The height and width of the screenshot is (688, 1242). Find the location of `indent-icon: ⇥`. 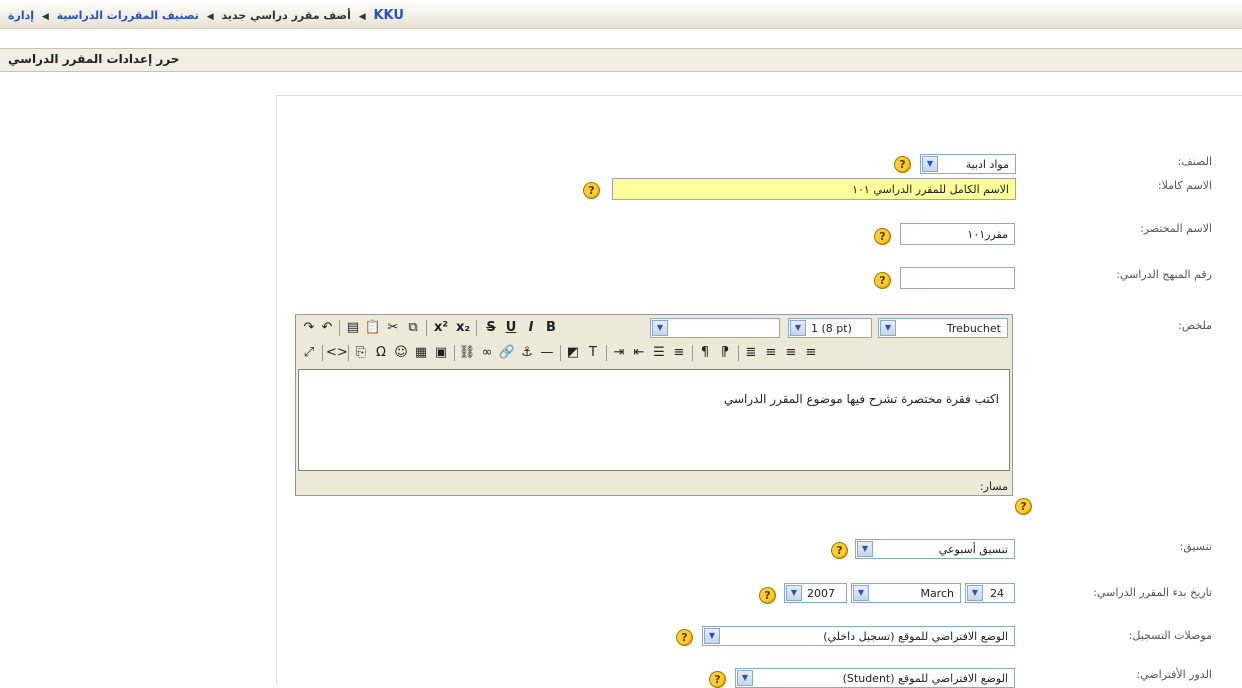

indent-icon: ⇥ is located at coordinates (619, 353).